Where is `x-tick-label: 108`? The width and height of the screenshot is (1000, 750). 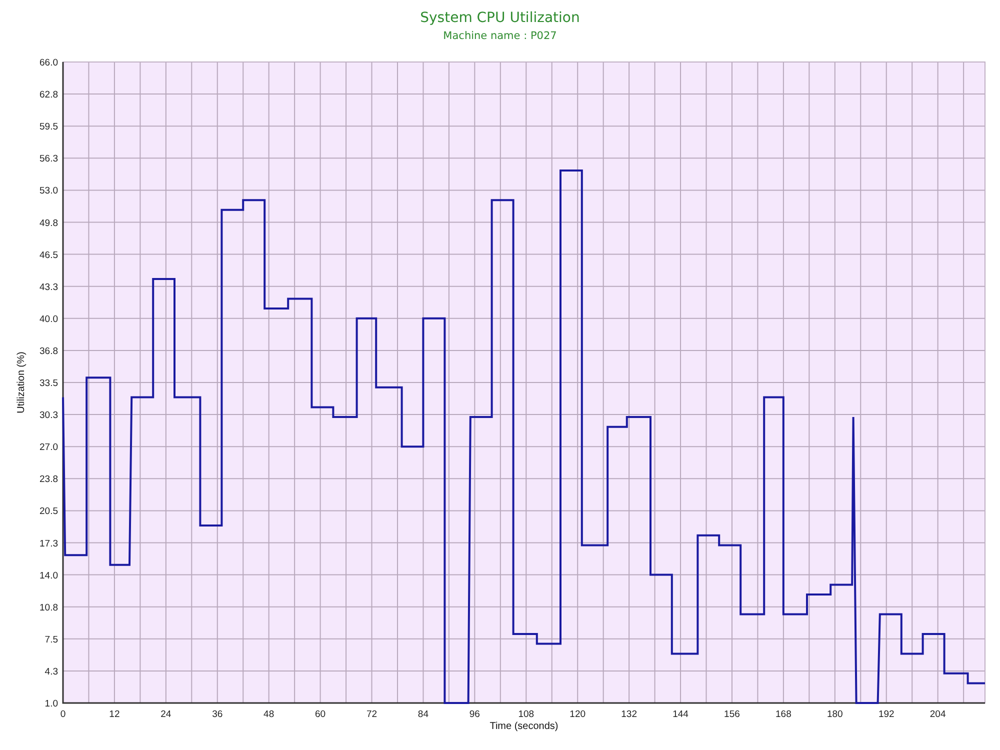
x-tick-label: 108 is located at coordinates (526, 714).